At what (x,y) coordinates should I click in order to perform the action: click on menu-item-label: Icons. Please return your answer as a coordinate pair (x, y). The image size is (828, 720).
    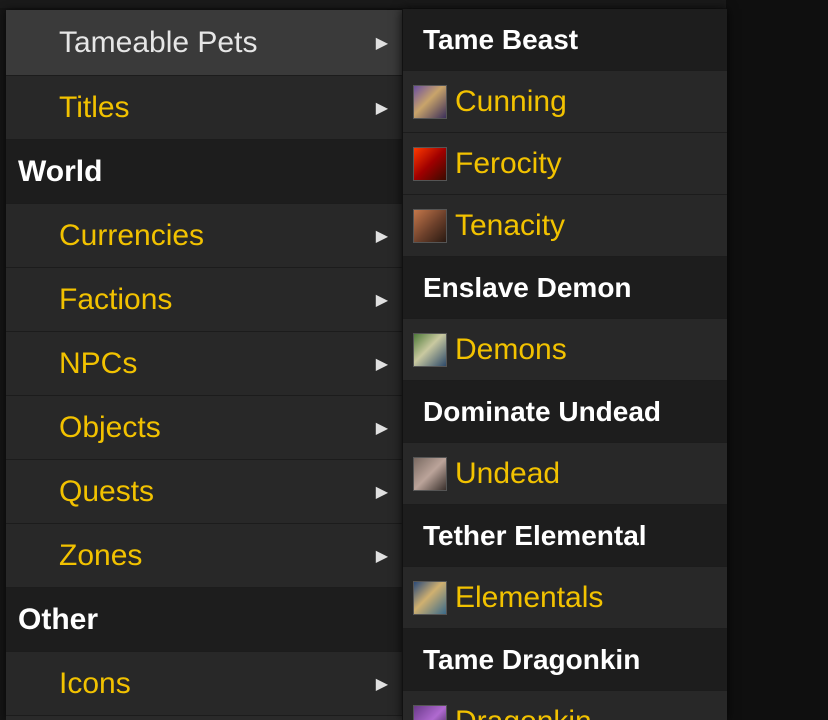
    Looking at the image, I should click on (95, 683).